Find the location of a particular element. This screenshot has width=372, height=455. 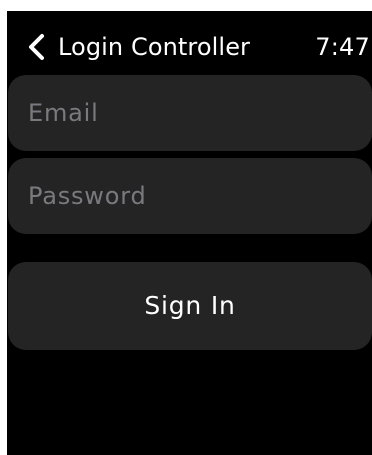

sign-in-label: Sign In is located at coordinates (190, 305).